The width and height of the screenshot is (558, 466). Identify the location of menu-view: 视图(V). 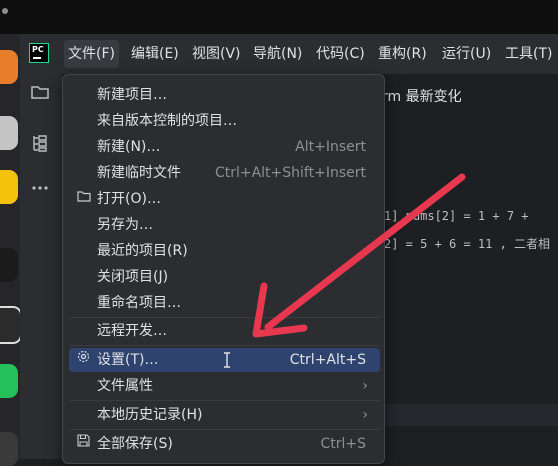
(216, 54).